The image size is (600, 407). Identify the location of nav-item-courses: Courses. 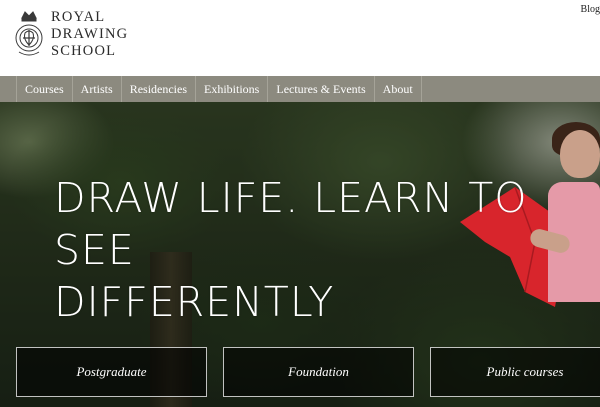
(45, 89).